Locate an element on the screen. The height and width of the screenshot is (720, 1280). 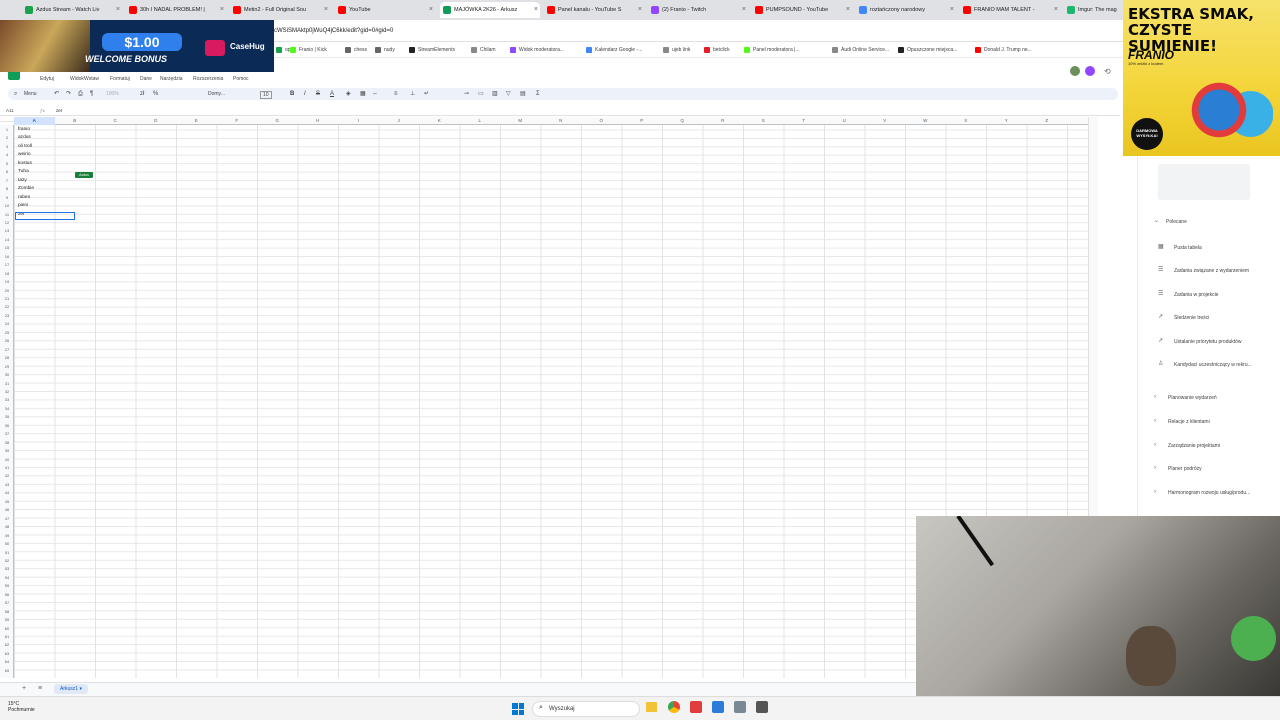
browser-tab: YouTube × is located at coordinates (385, 10).